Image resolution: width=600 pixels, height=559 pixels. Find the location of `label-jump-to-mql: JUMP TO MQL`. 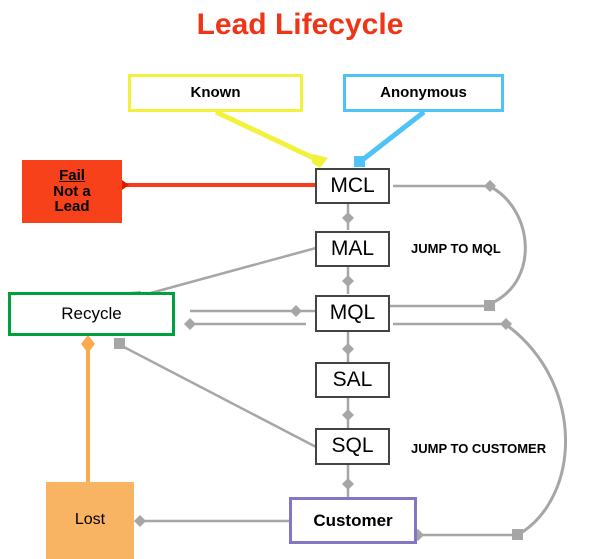

label-jump-to-mql: JUMP TO MQL is located at coordinates (456, 248).